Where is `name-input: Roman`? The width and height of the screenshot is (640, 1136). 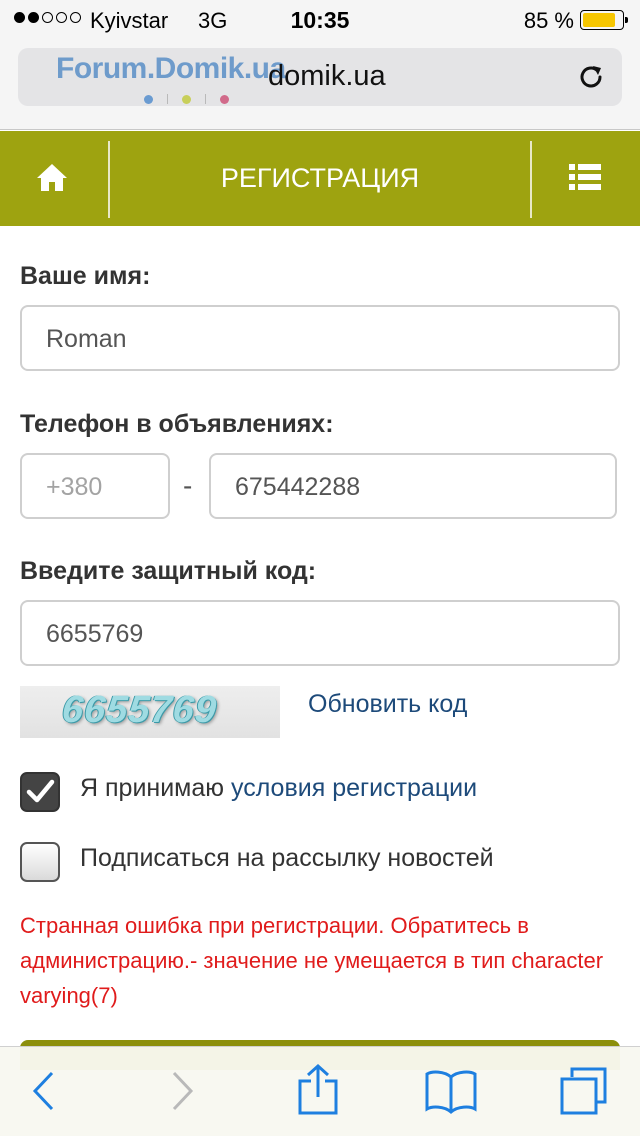 name-input: Roman is located at coordinates (320, 338).